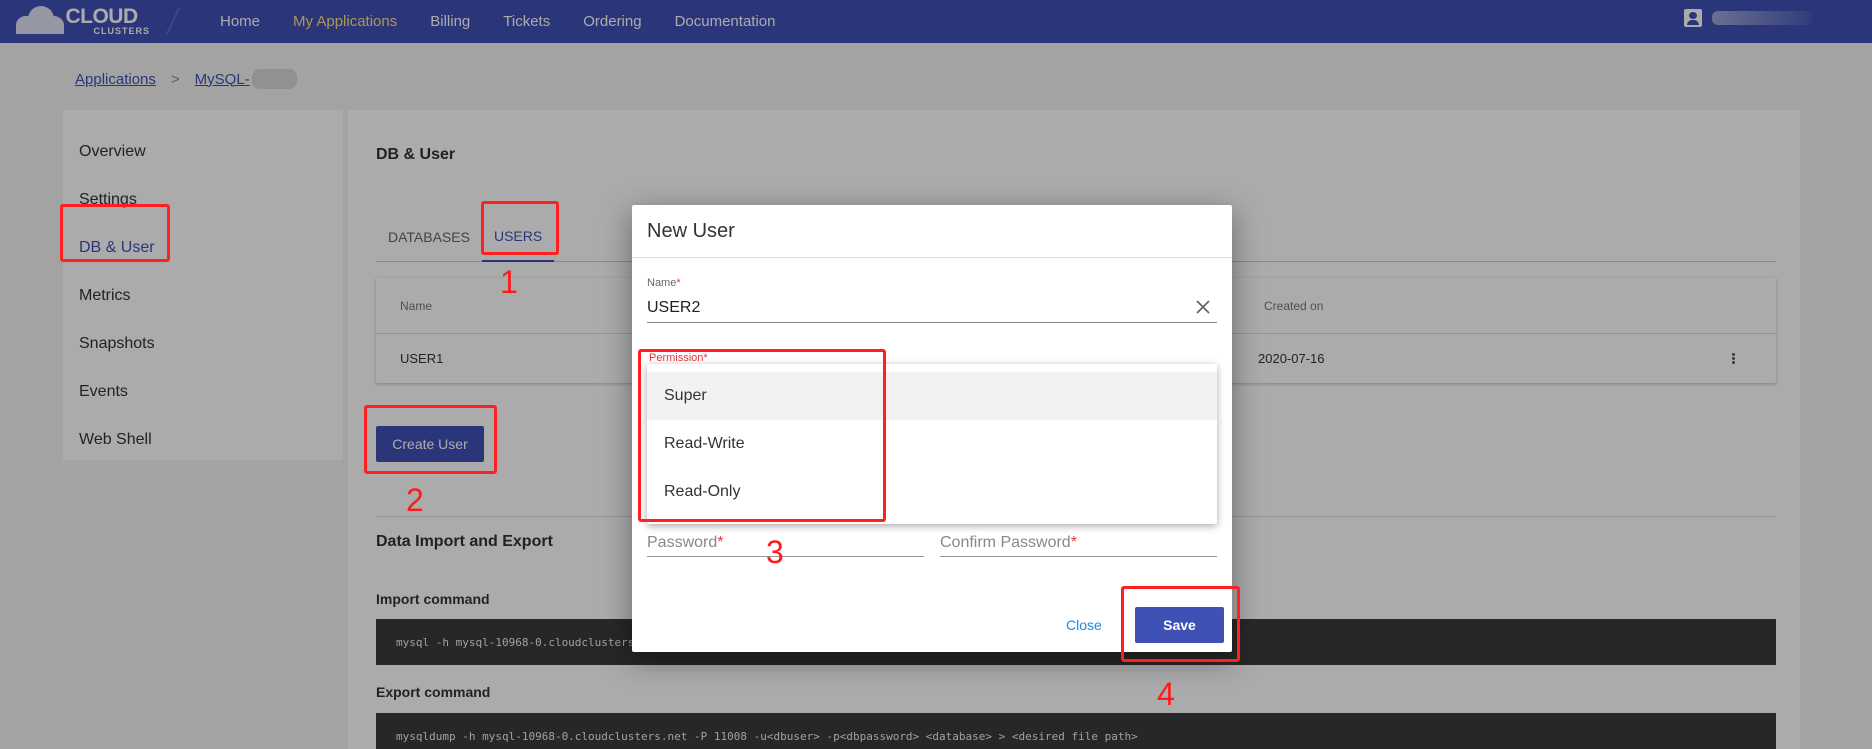 This screenshot has height=749, width=1872. I want to click on dialog-title-divider, so click(932, 257).